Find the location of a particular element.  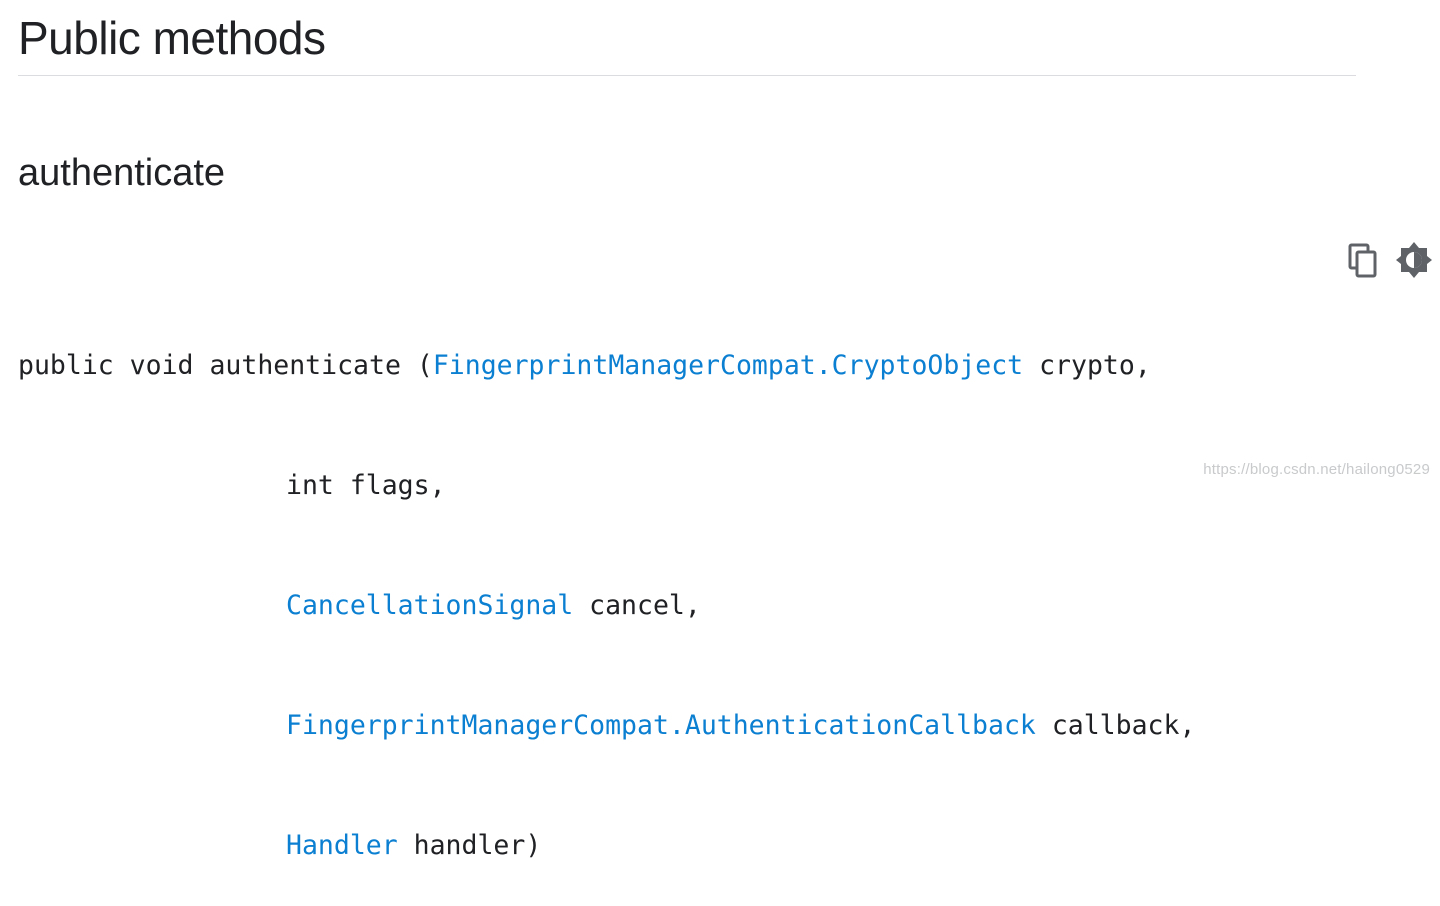

brightness-icon is located at coordinates (1414, 260).